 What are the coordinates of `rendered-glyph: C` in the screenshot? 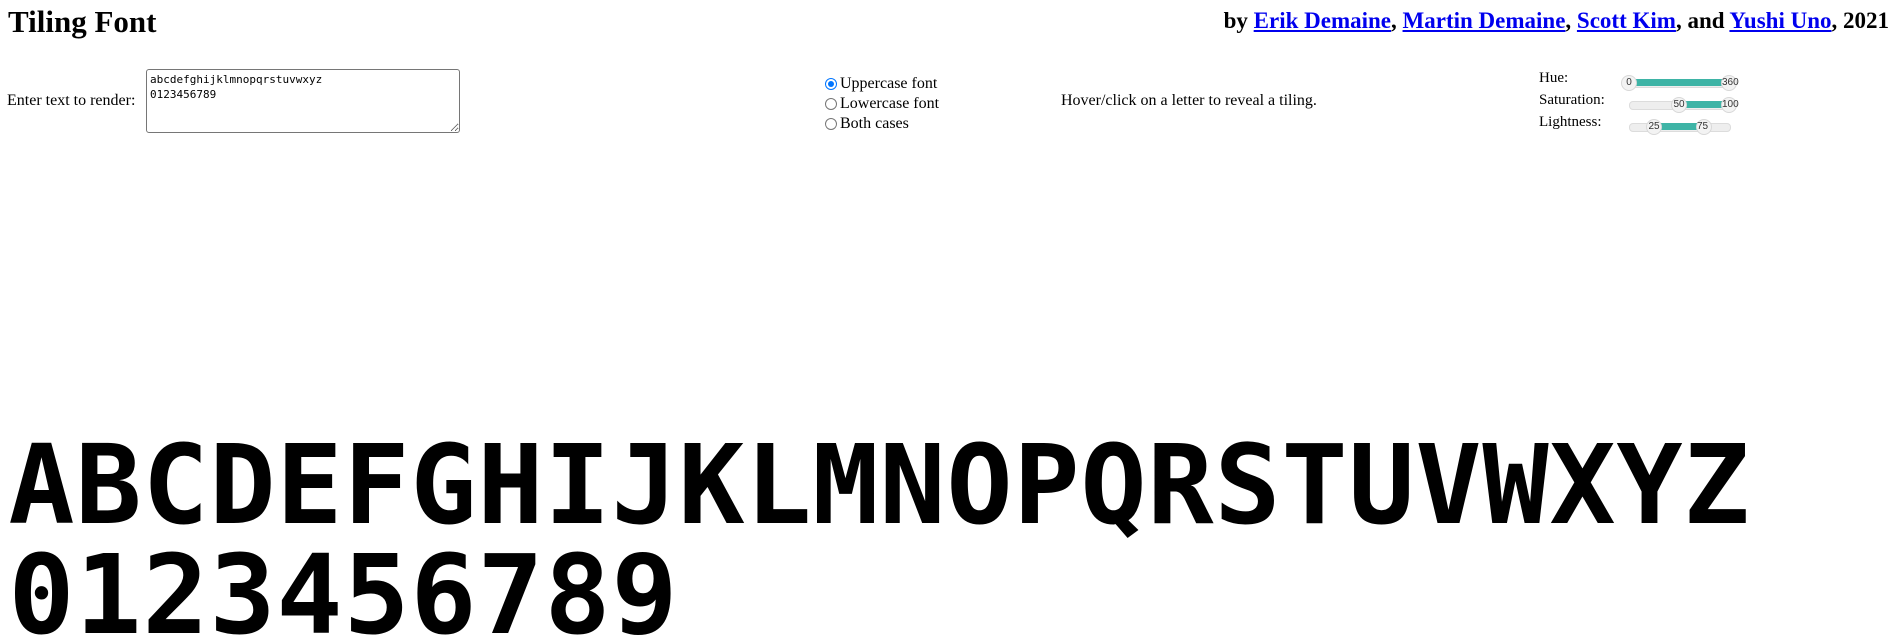 It's located at (175, 485).